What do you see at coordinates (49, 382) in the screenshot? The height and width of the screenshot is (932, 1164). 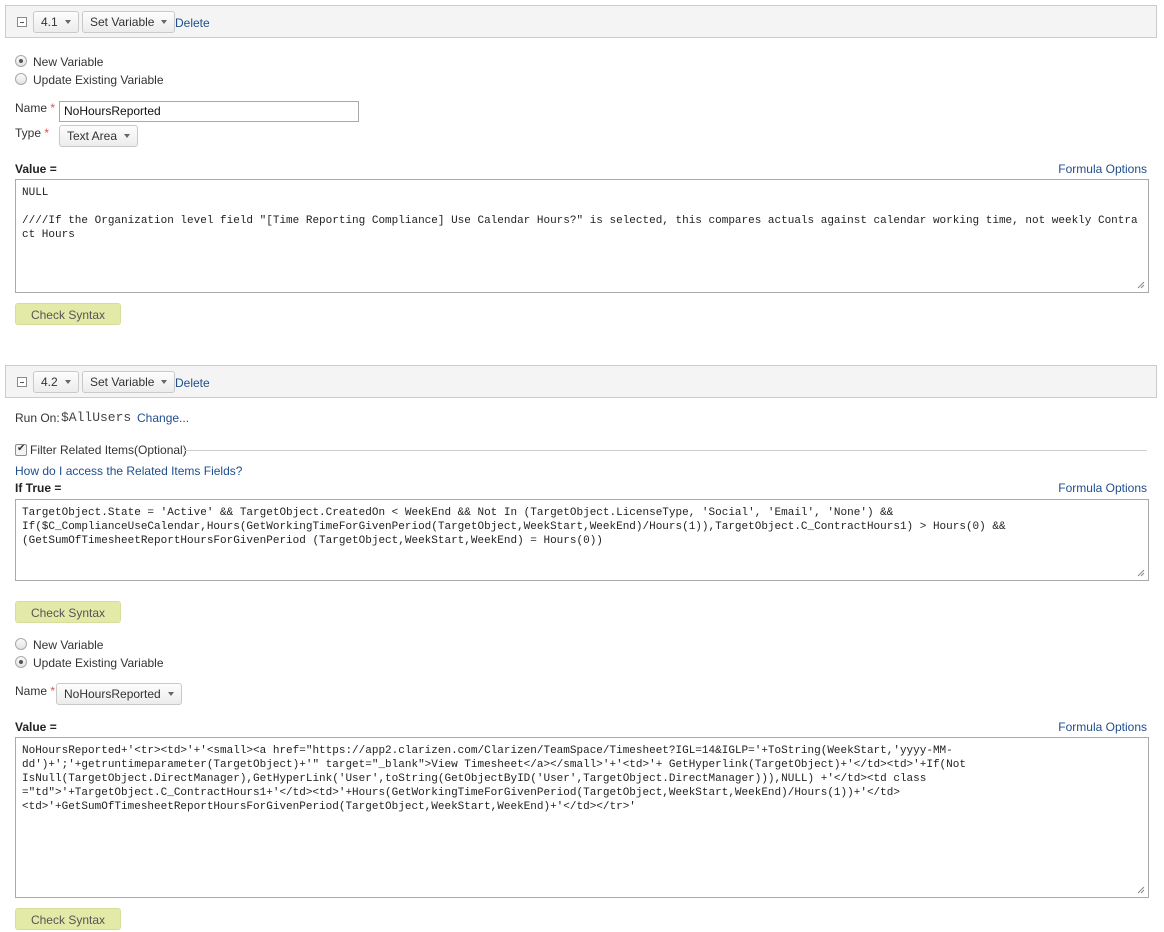 I see `step-number-label: 4.2` at bounding box center [49, 382].